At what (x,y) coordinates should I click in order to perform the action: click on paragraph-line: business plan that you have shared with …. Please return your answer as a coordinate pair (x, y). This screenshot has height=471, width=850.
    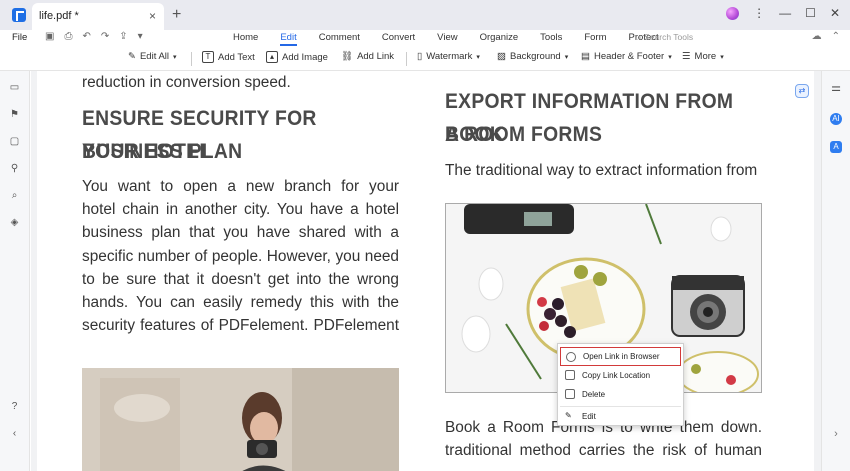
    Looking at the image, I should click on (240, 233).